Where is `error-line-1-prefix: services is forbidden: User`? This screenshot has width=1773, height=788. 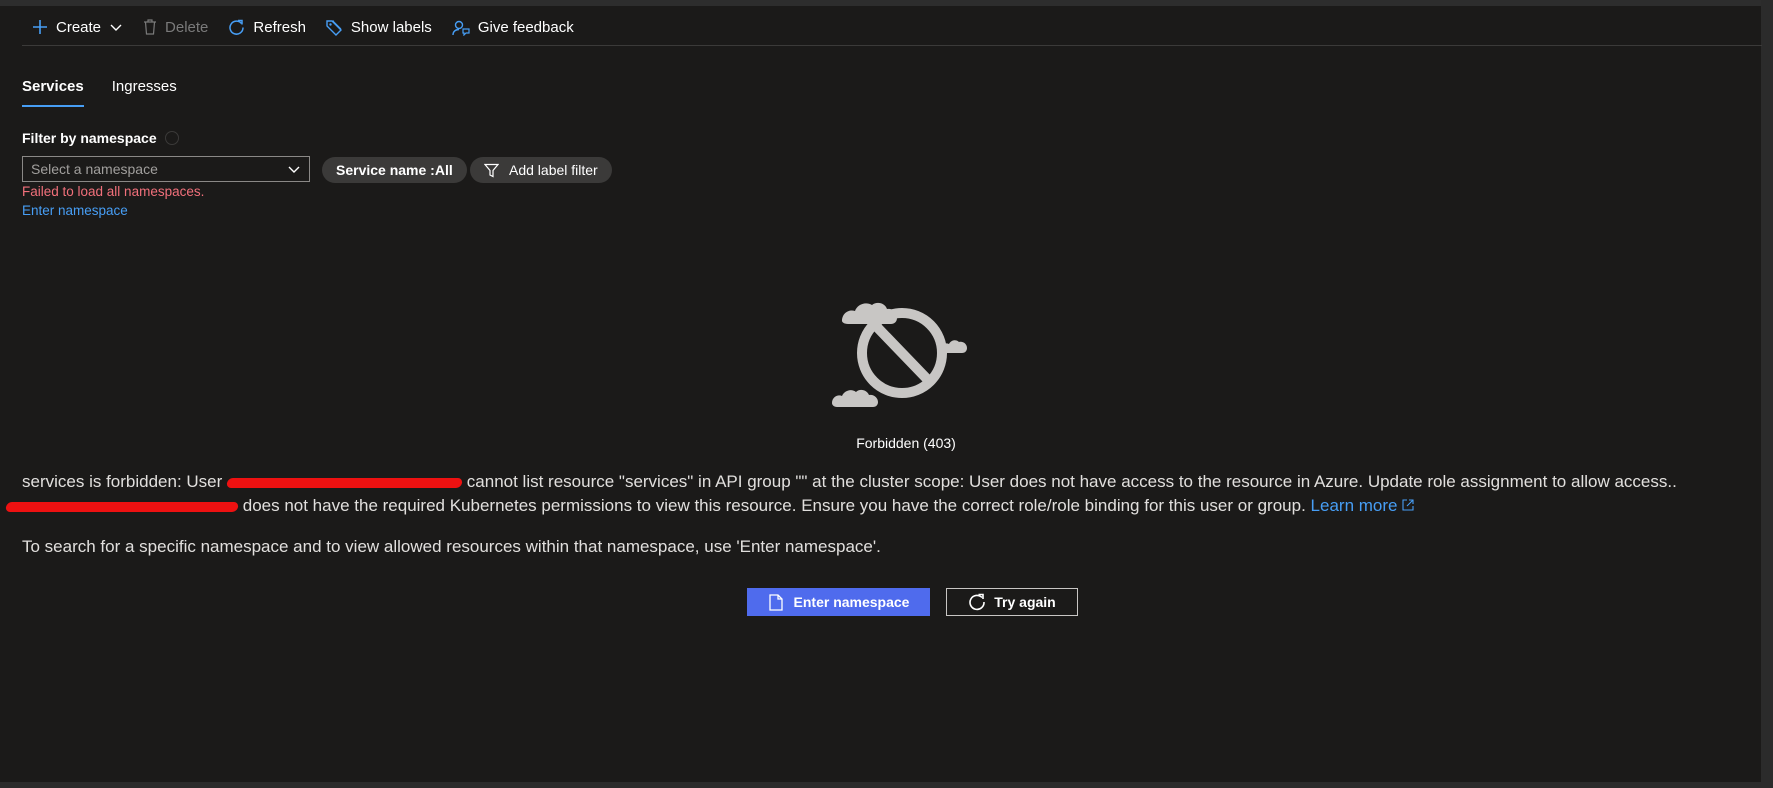
error-line-1-prefix: services is forbidden: User is located at coordinates (122, 481).